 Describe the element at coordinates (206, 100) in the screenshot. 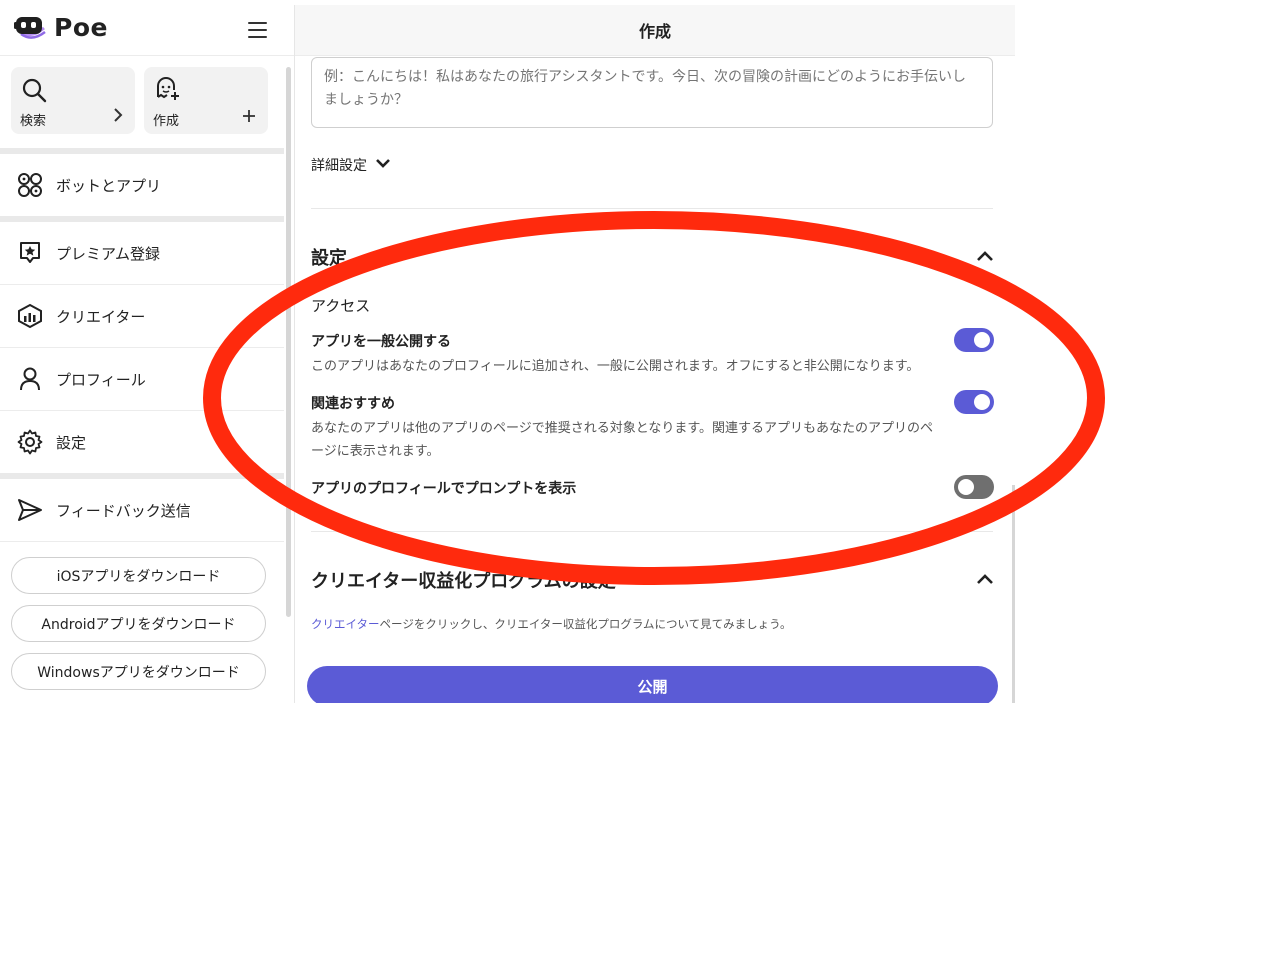

I see `create-quick-button: 作成` at that location.